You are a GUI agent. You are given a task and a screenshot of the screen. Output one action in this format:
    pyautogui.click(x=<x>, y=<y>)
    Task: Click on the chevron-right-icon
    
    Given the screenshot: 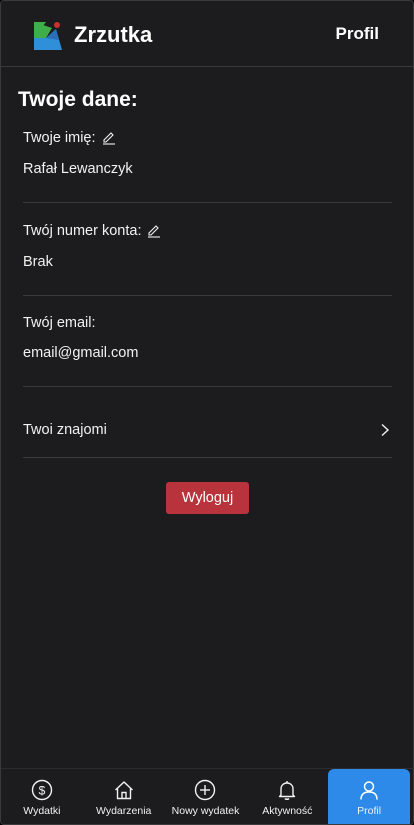 What is the action you would take?
    pyautogui.click(x=385, y=430)
    